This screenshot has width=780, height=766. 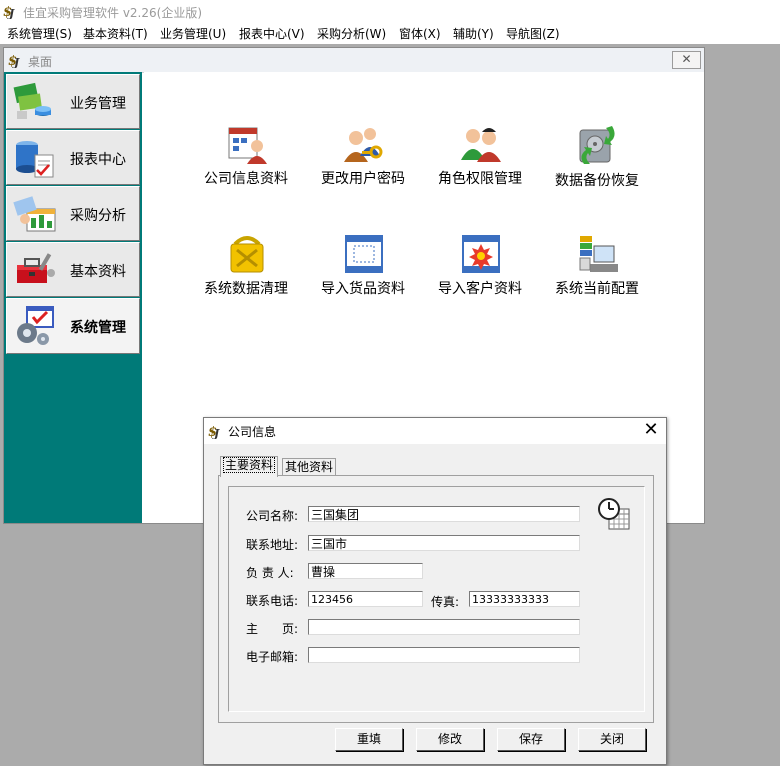 What do you see at coordinates (390, 11) in the screenshot?
I see `app-title-bar: $ J 佳宜采购管理软件 v2.26(企业版)` at bounding box center [390, 11].